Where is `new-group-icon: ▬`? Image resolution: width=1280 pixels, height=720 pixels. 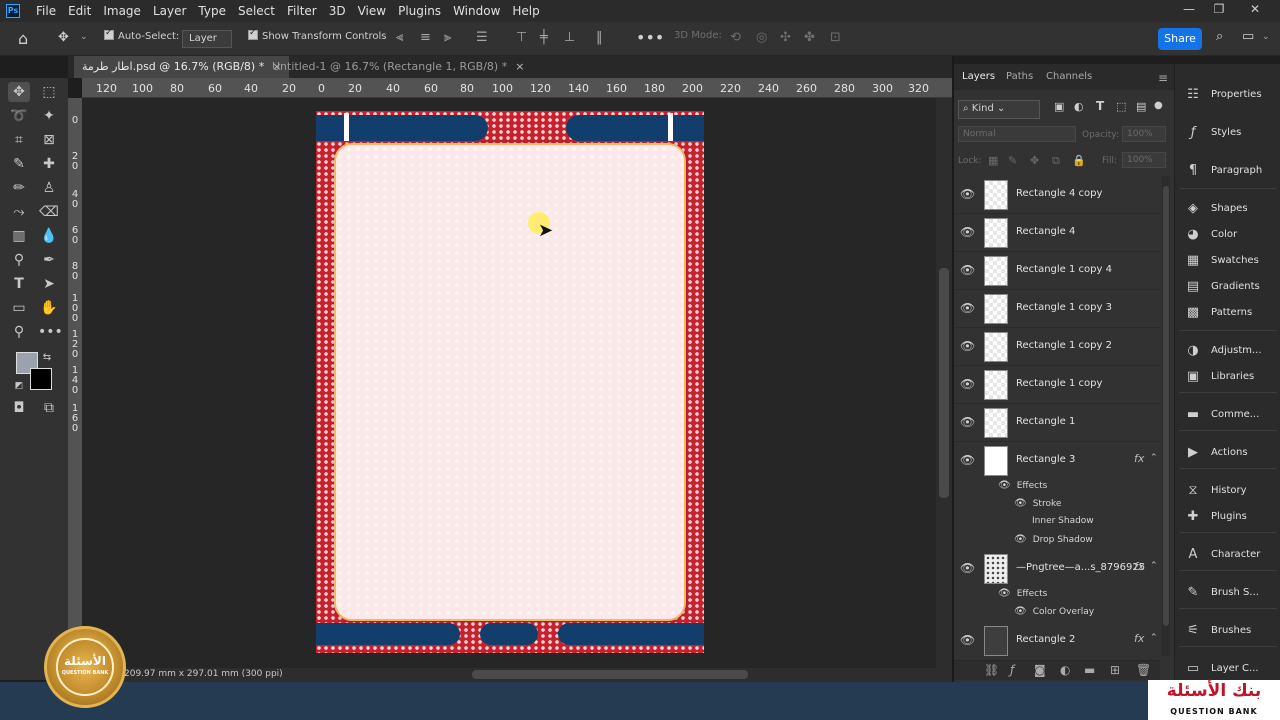
new-group-icon: ▬ is located at coordinates (1089, 670).